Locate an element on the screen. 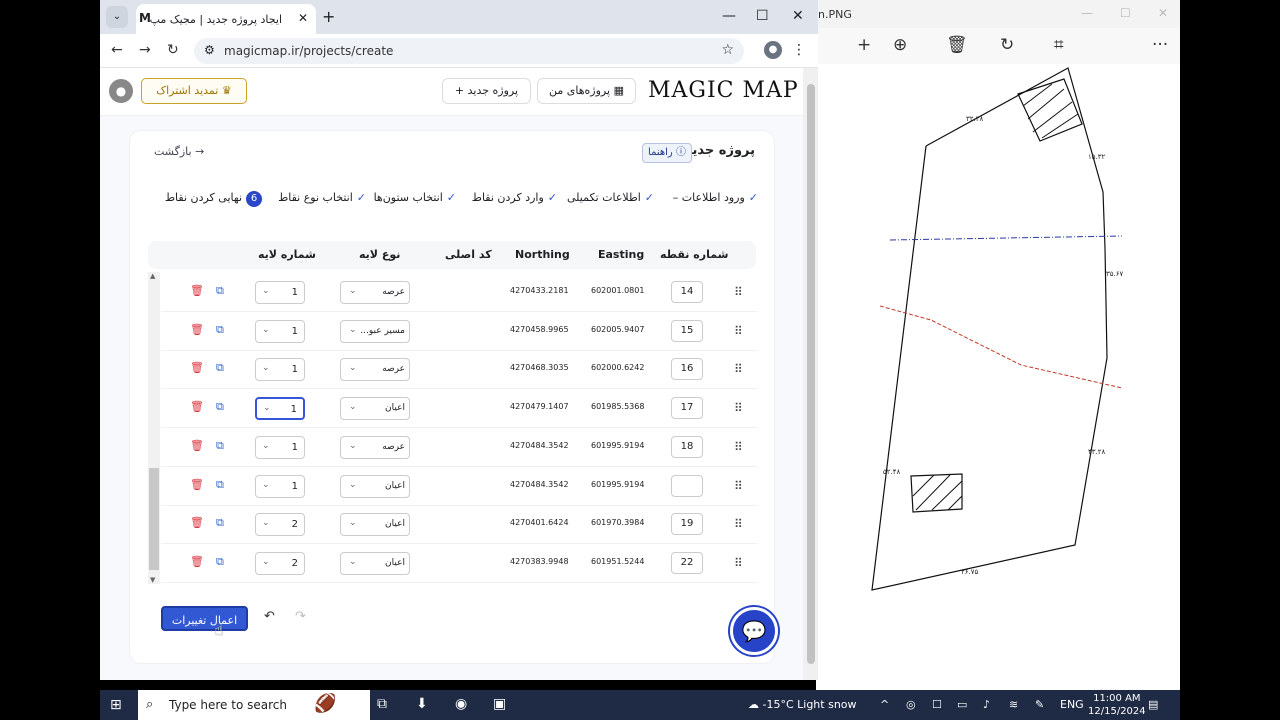 The height and width of the screenshot is (720, 1280). redo-icon: ↷ is located at coordinates (300, 616).